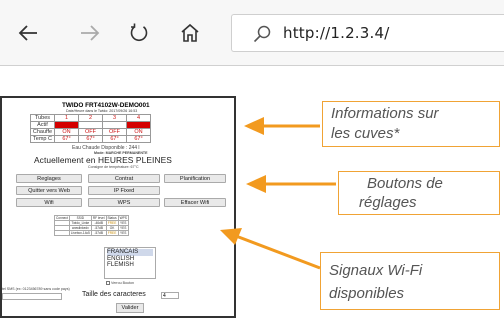 Image resolution: width=504 pixels, height=318 pixels. What do you see at coordinates (123, 218) in the screenshot?
I see `table-header-cell: WPS` at bounding box center [123, 218].